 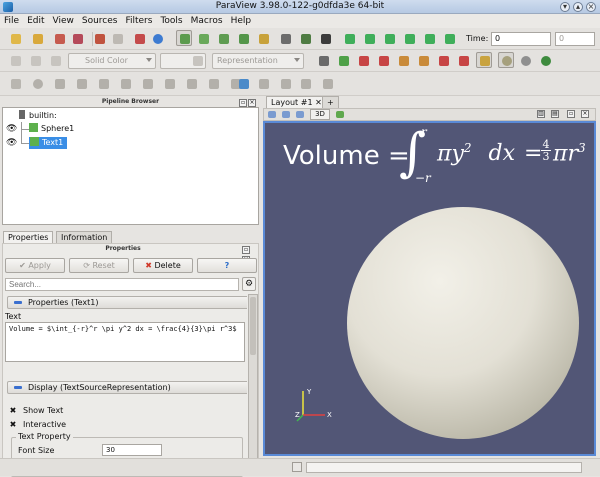 I want to click on time-value-input: 0, so click(x=521, y=39).